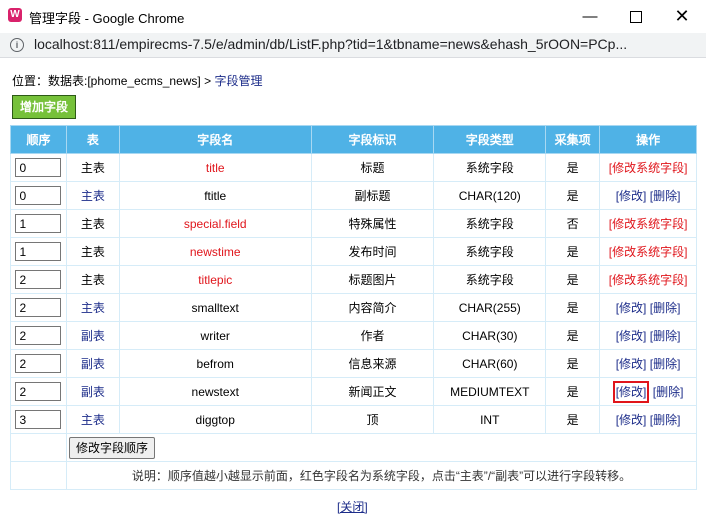  I want to click on table-row: 主表 newstime 发布时间系统字段是 [修改系统字段], so click(353, 251).